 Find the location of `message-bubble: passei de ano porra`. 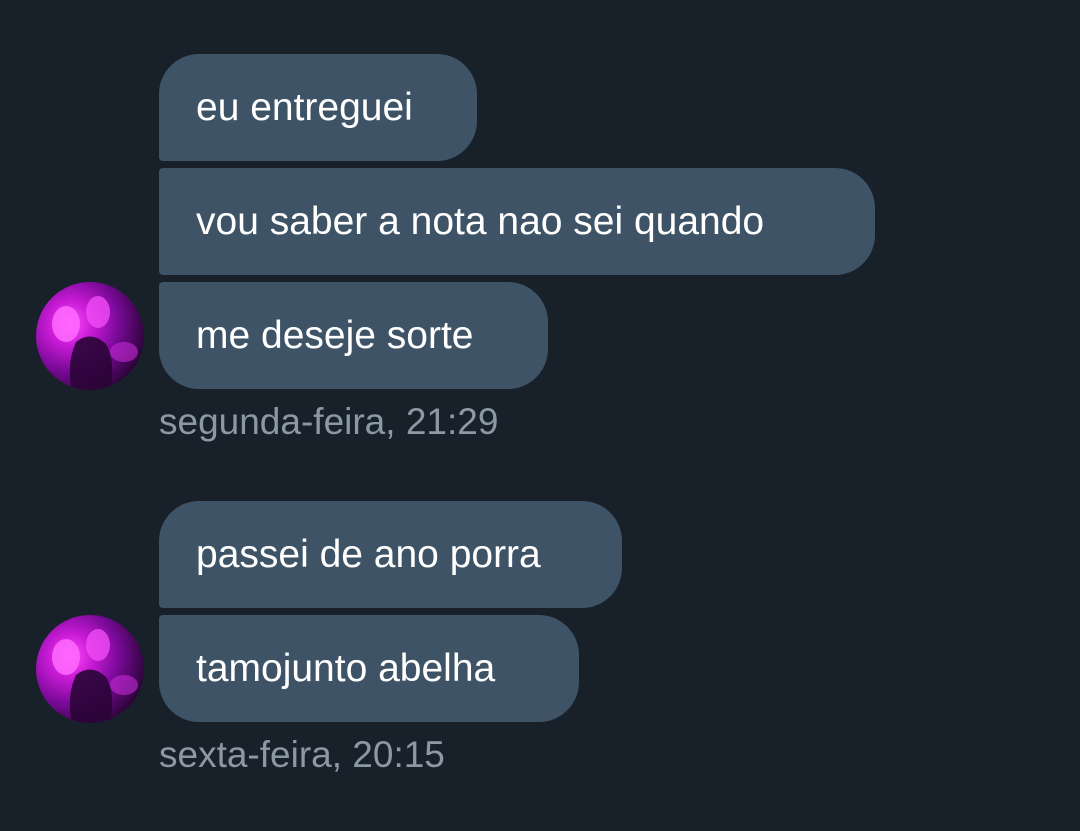

message-bubble: passei de ano porra is located at coordinates (390, 554).